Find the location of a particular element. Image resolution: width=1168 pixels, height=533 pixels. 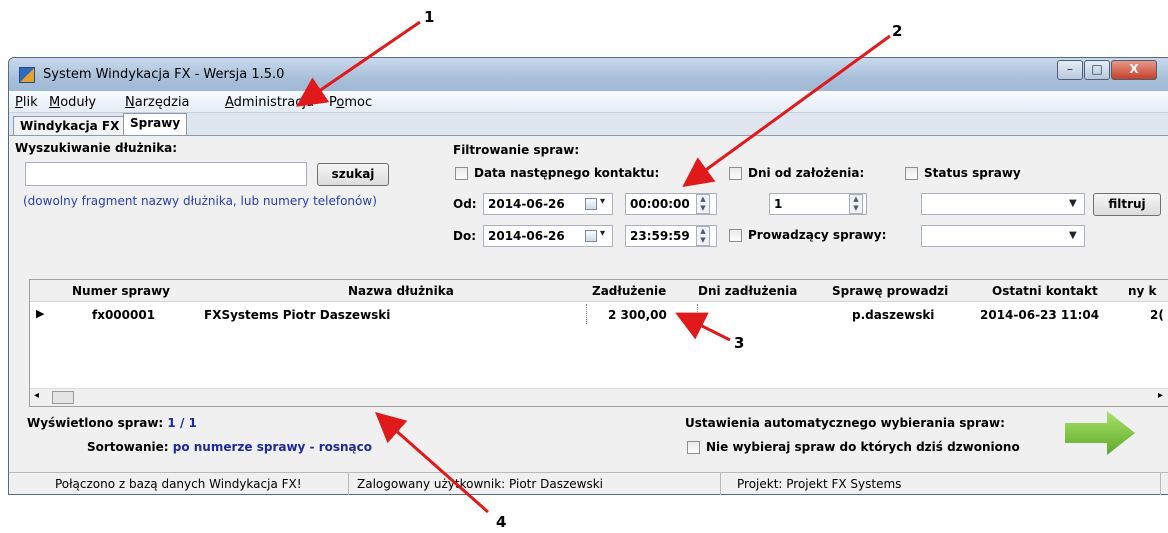

annotation-3: 3 is located at coordinates (739, 343).